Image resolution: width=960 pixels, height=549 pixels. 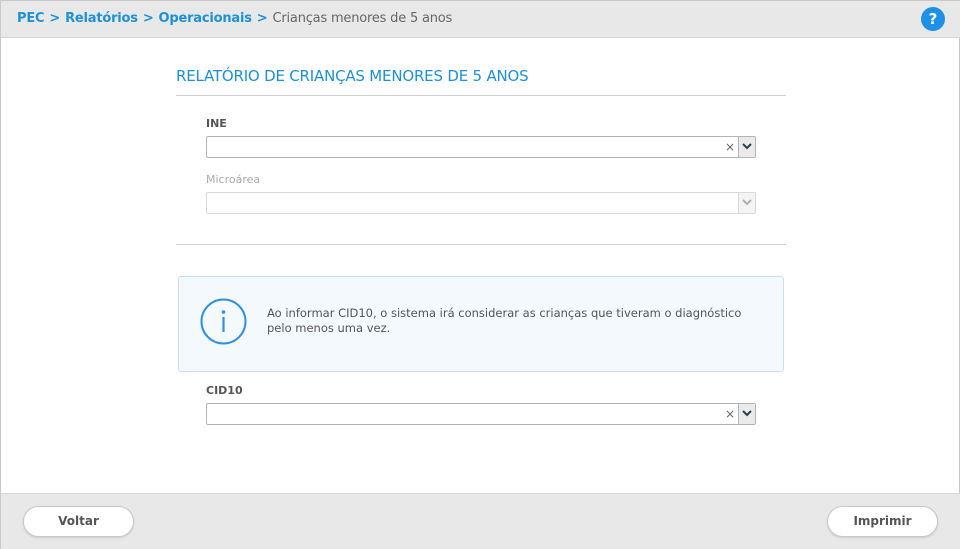 What do you see at coordinates (101, 18) in the screenshot?
I see `breadcrumb-relatorios: Relatórios` at bounding box center [101, 18].